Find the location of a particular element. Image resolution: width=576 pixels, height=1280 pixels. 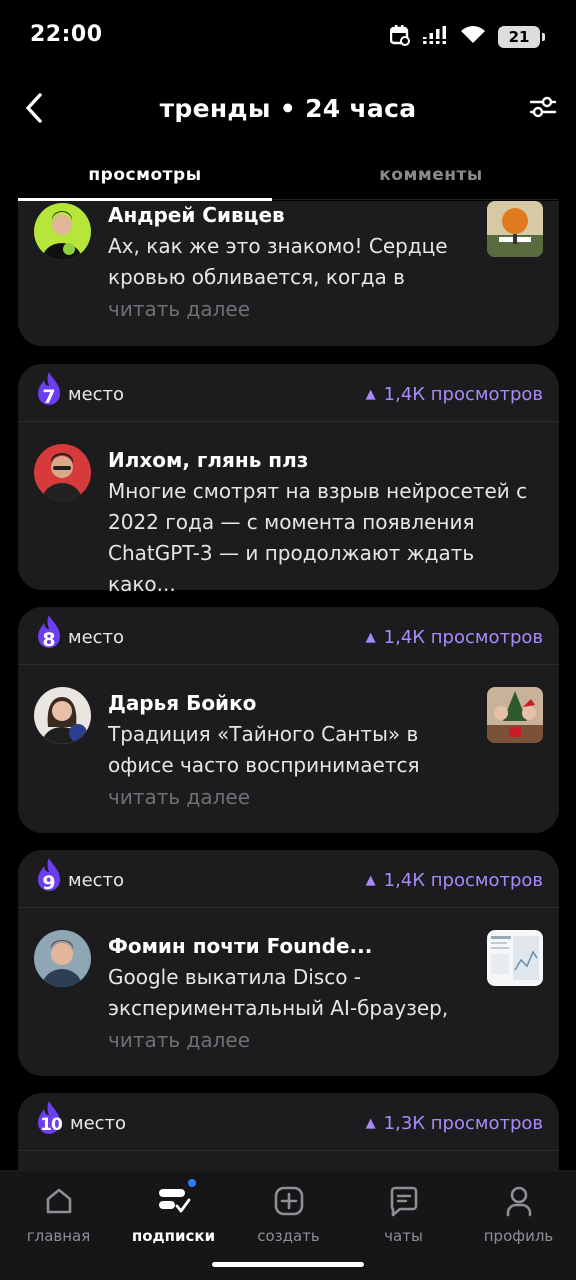

filter-button is located at coordinates (543, 109).